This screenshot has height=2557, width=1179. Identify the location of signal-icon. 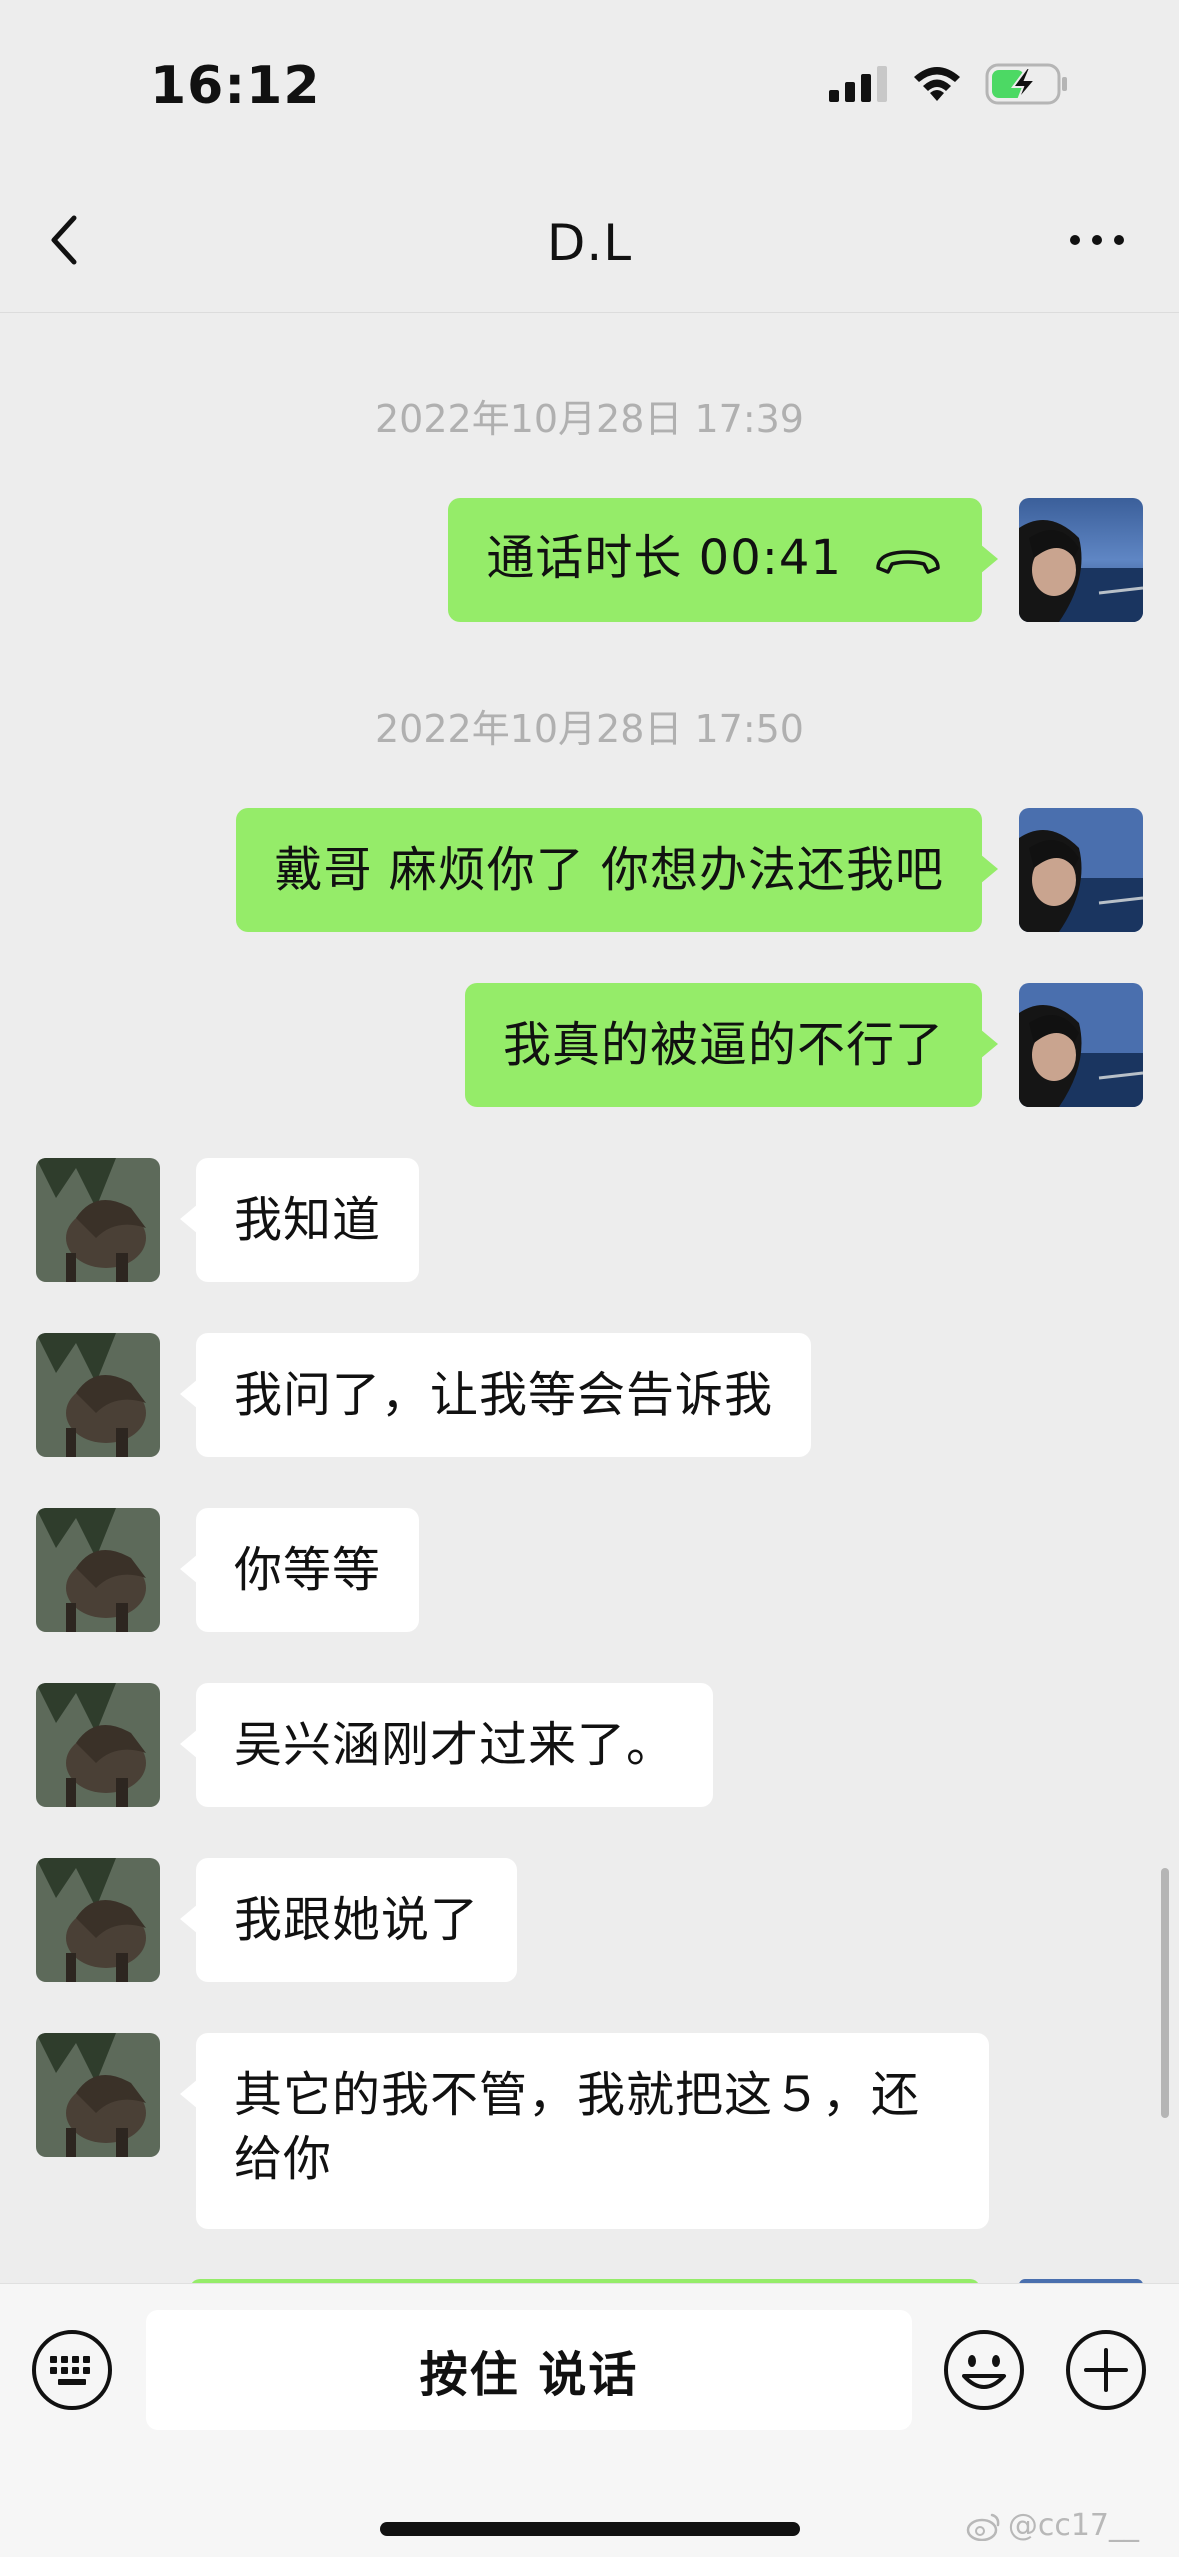
(858, 84).